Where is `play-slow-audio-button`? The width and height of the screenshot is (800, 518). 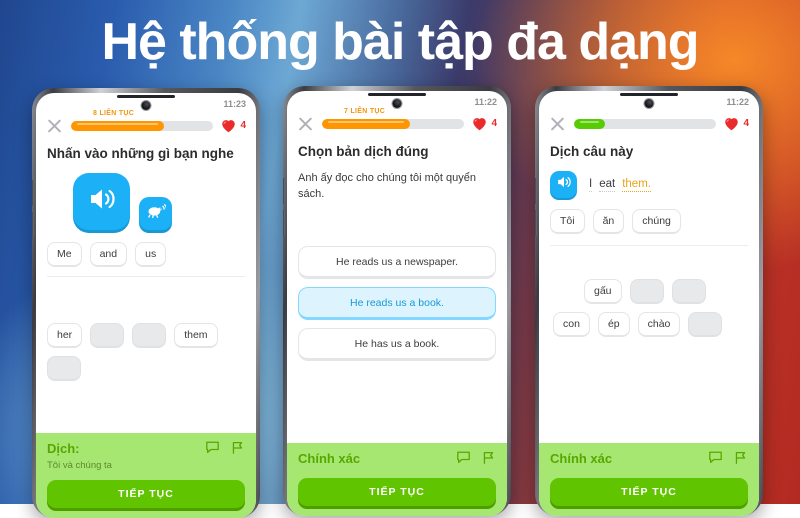
play-slow-audio-button is located at coordinates (155, 213).